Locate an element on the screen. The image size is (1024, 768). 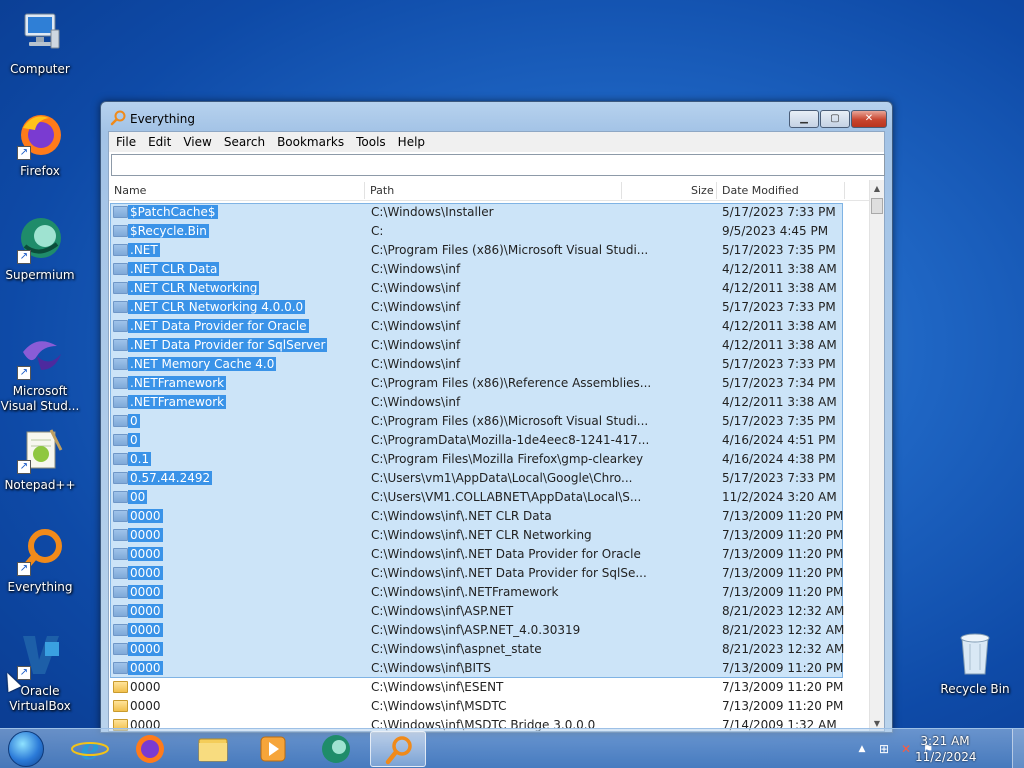
taskbar-everything is located at coordinates (398, 749).